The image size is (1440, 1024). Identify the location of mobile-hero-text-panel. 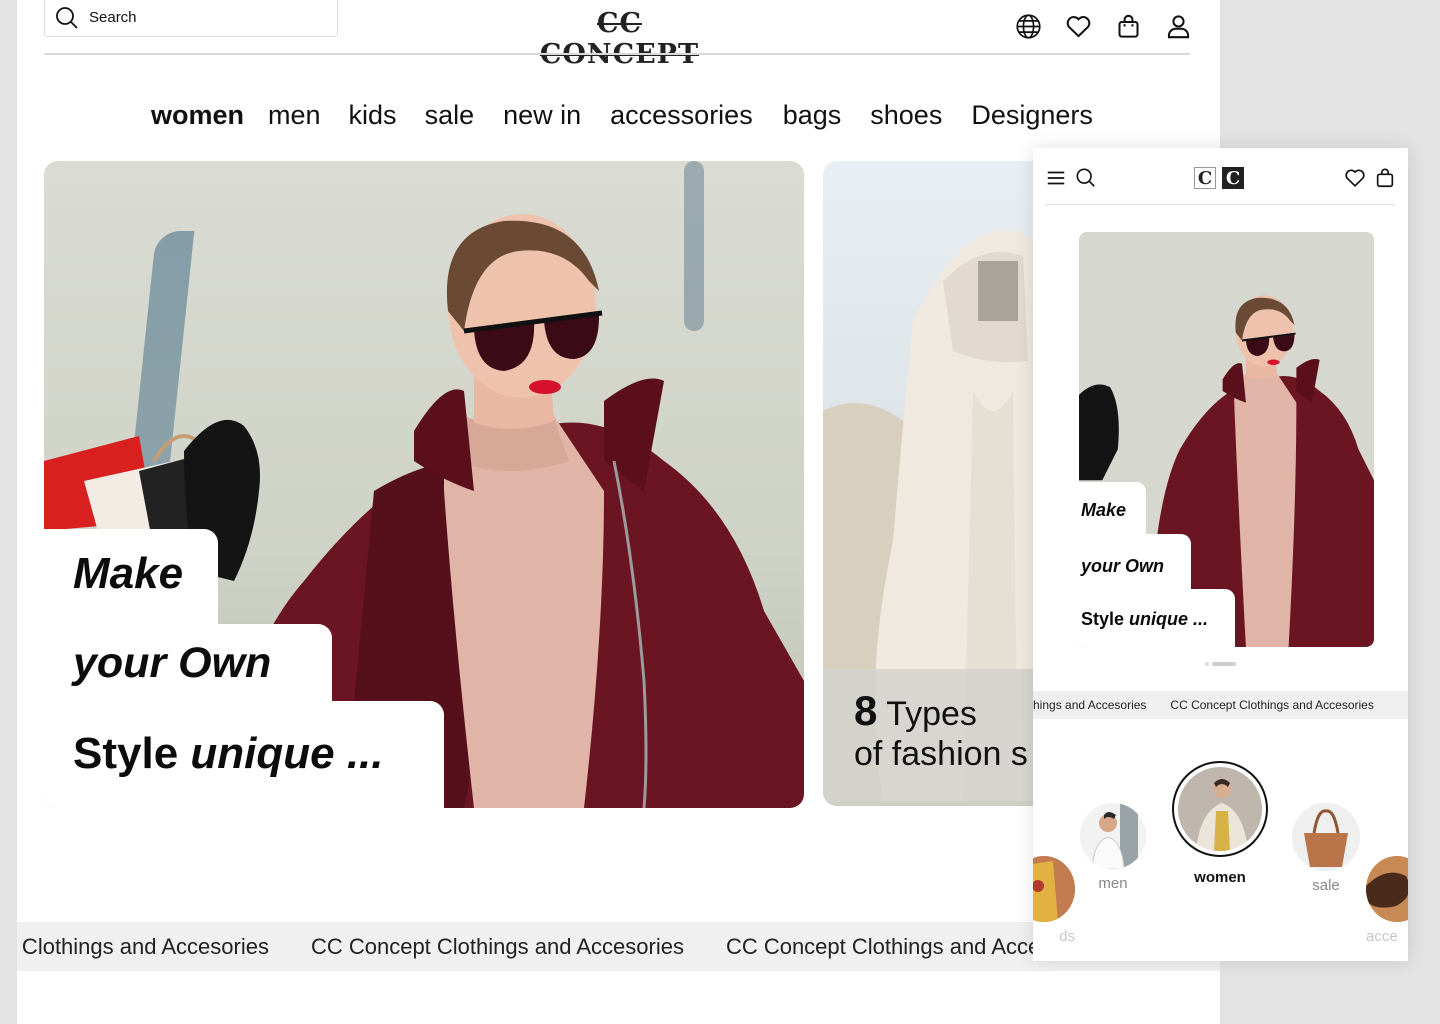
(1168, 590).